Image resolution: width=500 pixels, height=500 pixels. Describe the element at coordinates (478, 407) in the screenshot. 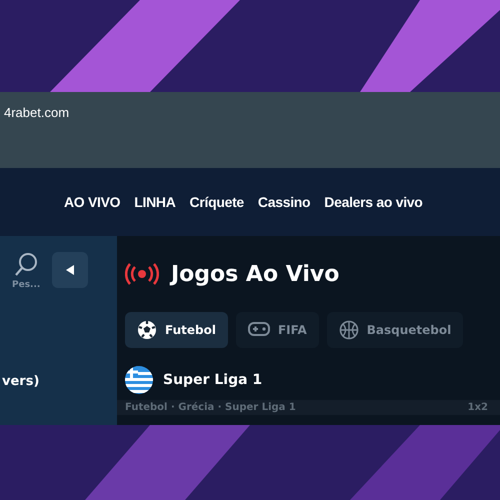

I see `market-label: 1x2` at that location.